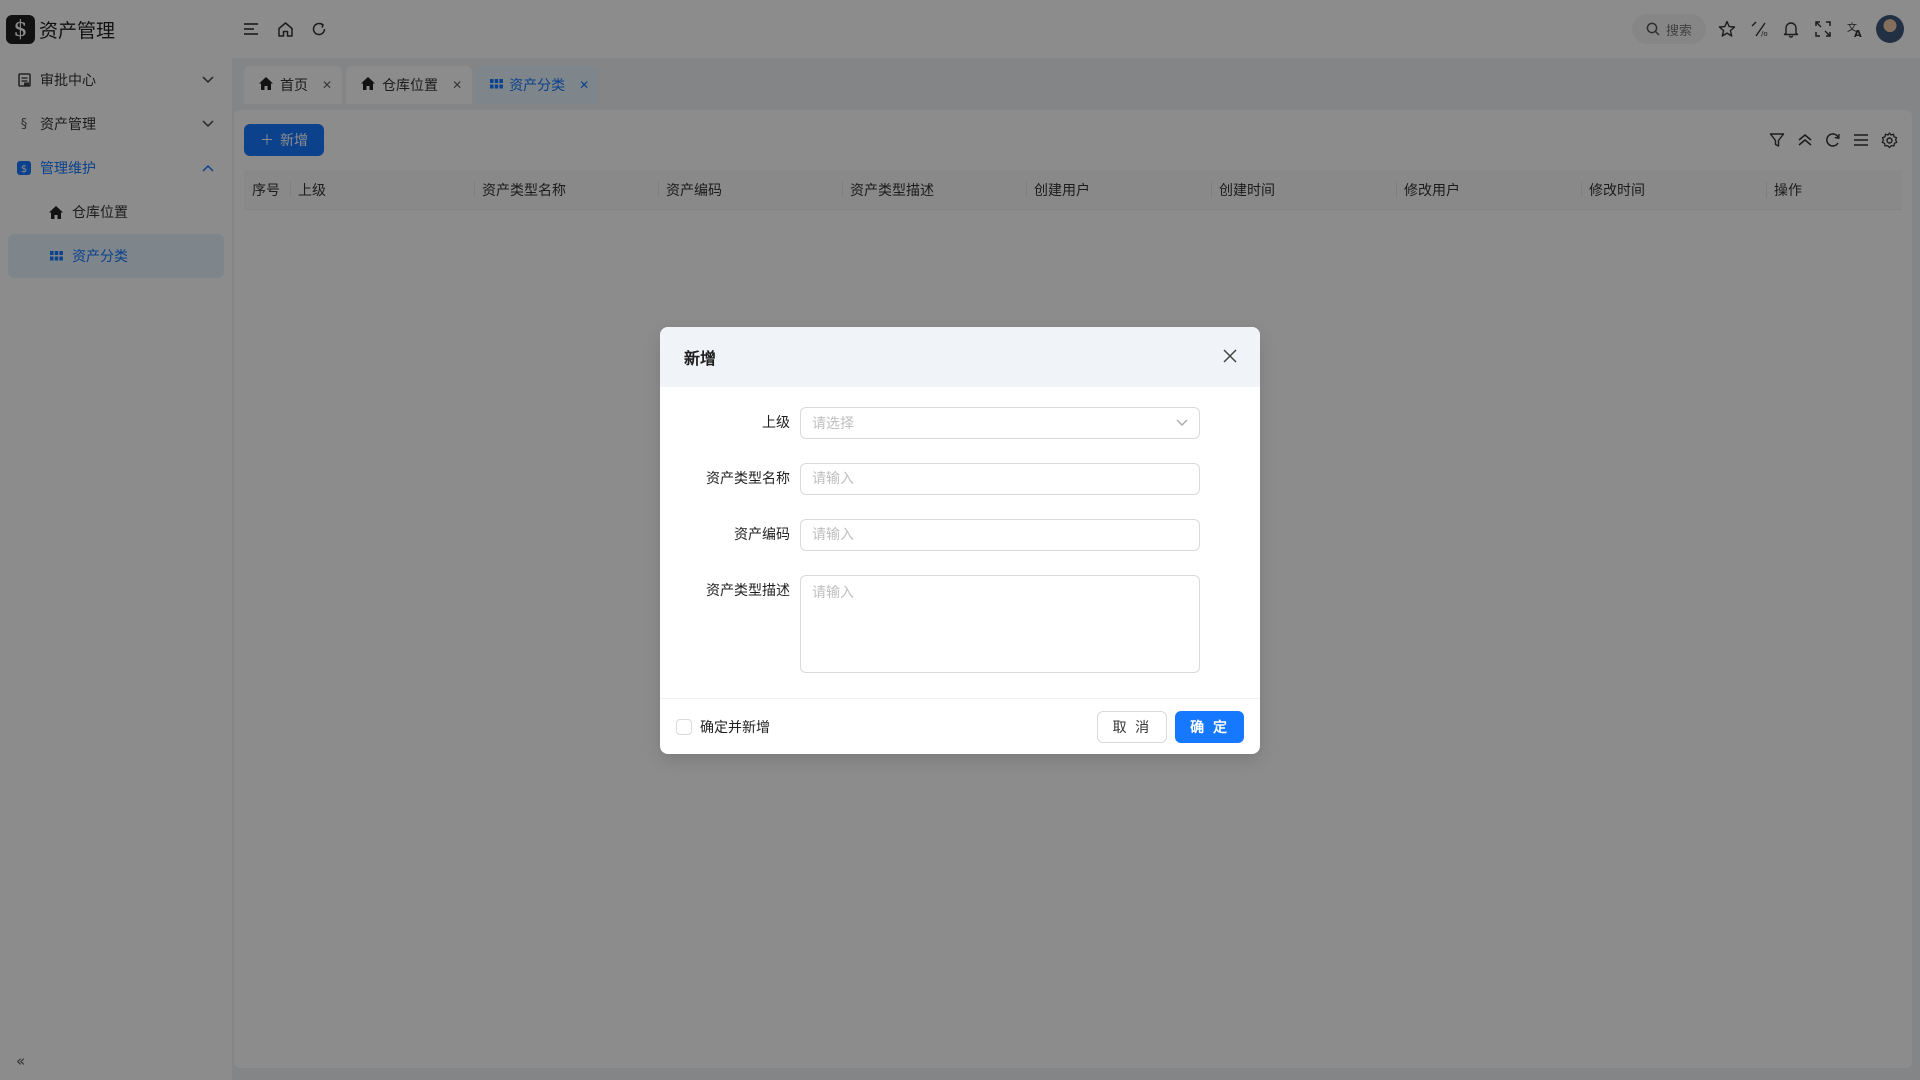 The height and width of the screenshot is (1080, 1920). What do you see at coordinates (1230, 357) in the screenshot?
I see `close-icon` at bounding box center [1230, 357].